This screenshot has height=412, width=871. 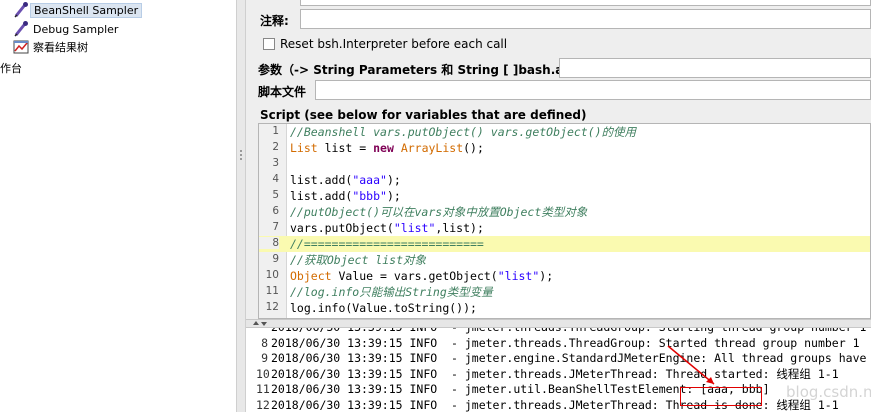 What do you see at coordinates (275, 147) in the screenshot?
I see `line-number: 2` at bounding box center [275, 147].